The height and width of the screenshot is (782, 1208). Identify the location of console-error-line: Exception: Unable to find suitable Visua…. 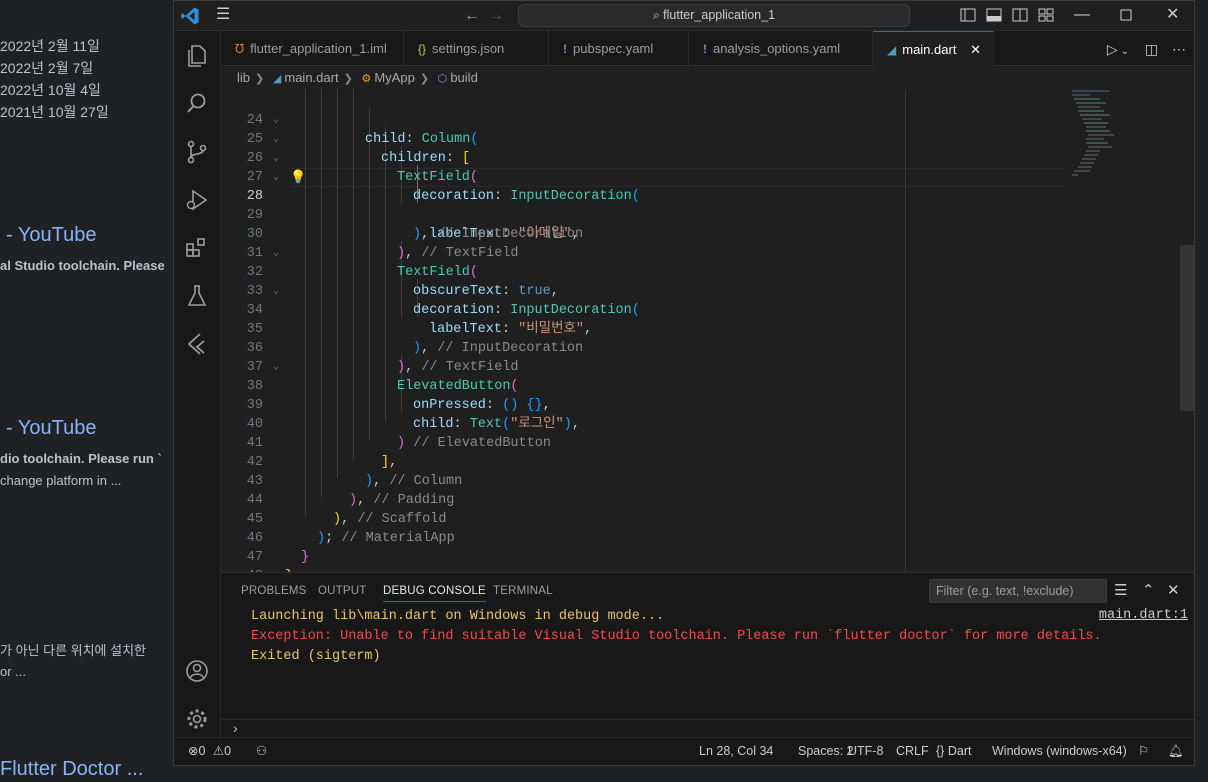
(676, 636).